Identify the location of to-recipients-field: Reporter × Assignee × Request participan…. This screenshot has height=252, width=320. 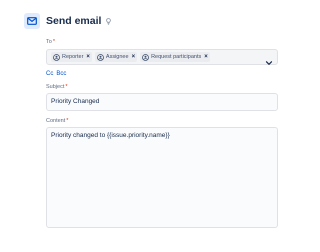
(162, 57).